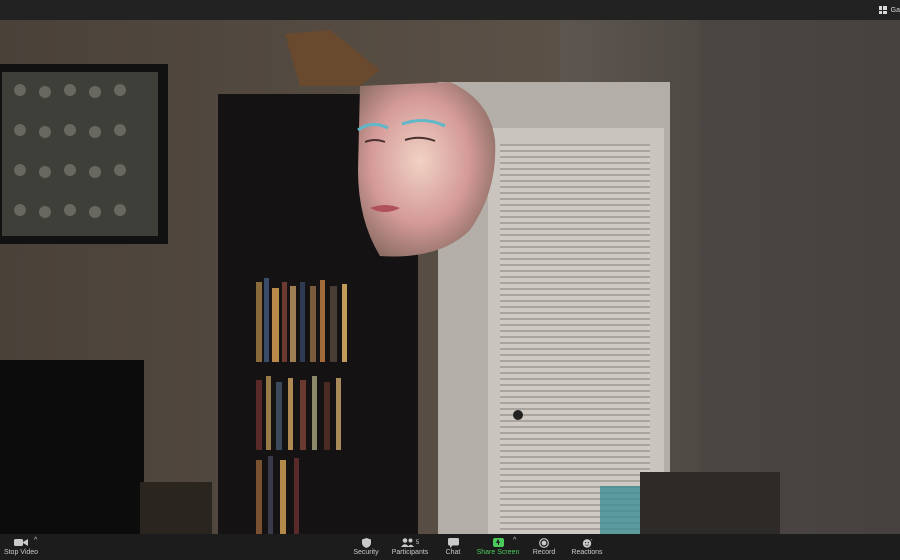  Describe the element at coordinates (21, 552) in the screenshot. I see `stop-video-label: Stop Video` at that location.